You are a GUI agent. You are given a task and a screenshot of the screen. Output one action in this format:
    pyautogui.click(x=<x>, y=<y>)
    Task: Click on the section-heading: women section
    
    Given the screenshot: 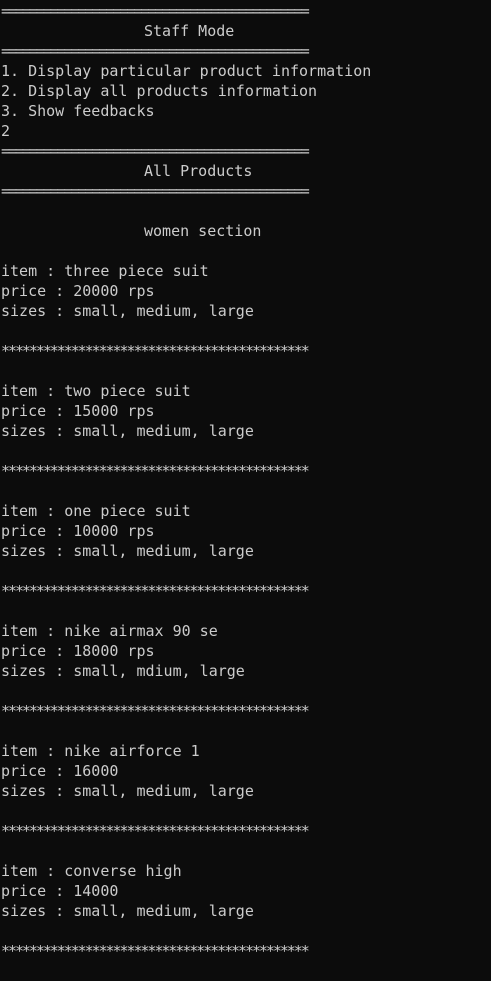 What is the action you would take?
    pyautogui.click(x=203, y=231)
    